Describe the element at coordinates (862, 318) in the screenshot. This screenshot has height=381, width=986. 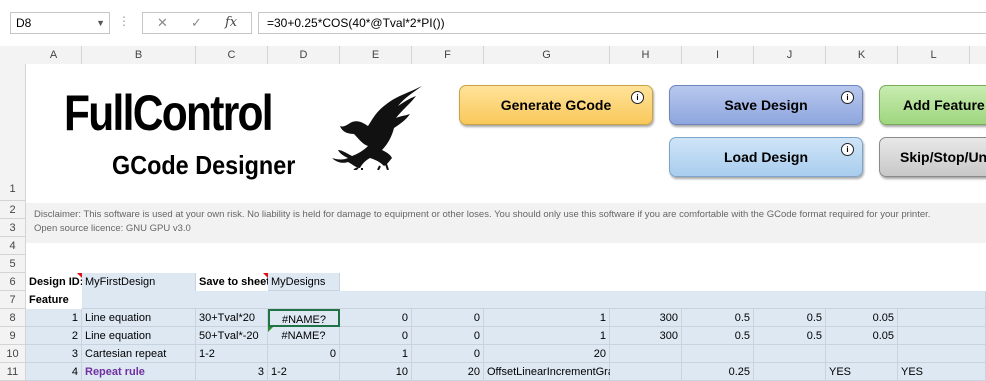
I see `cell-k8: 0.05` at that location.